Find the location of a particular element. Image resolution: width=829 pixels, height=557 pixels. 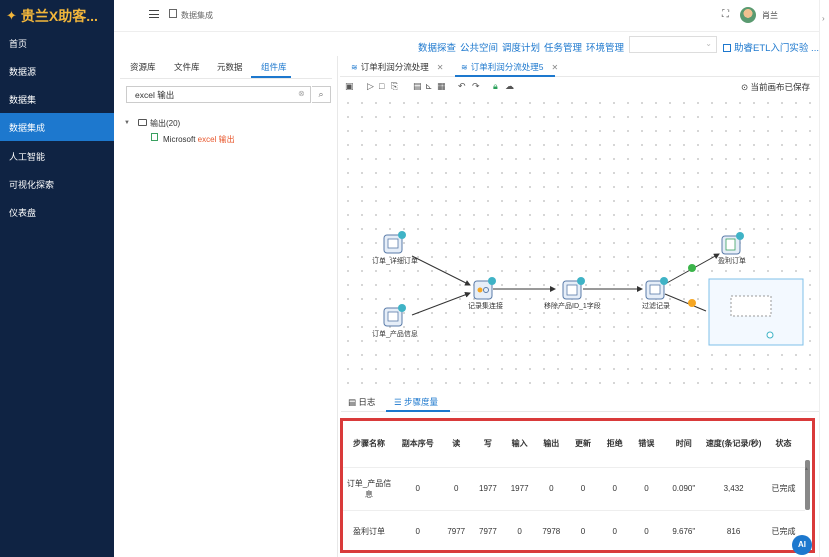

node-label-n5: 过滤记录 is located at coordinates (656, 306).